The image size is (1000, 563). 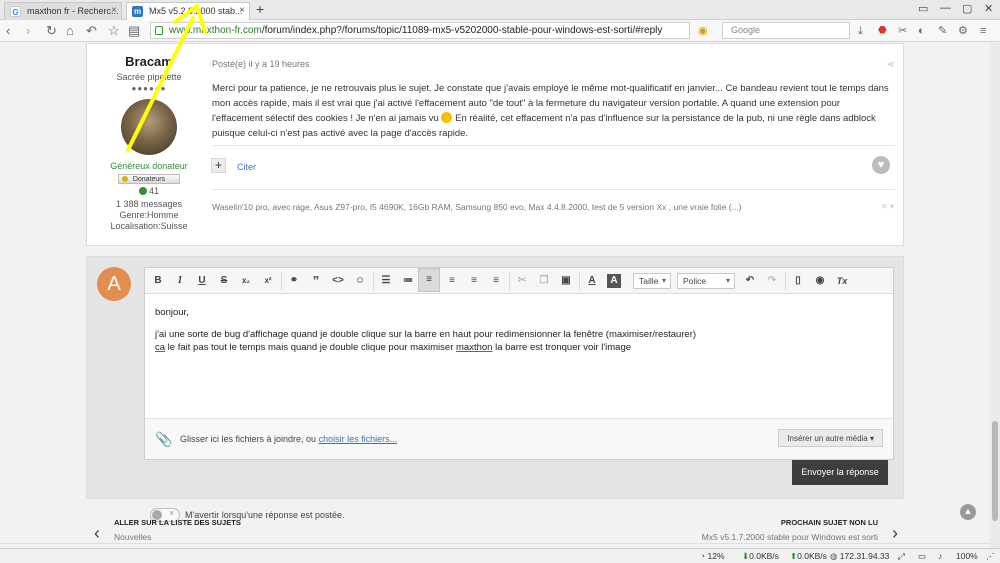 What do you see at coordinates (703, 31) in the screenshot?
I see `rss-icon: ◉` at bounding box center [703, 31].